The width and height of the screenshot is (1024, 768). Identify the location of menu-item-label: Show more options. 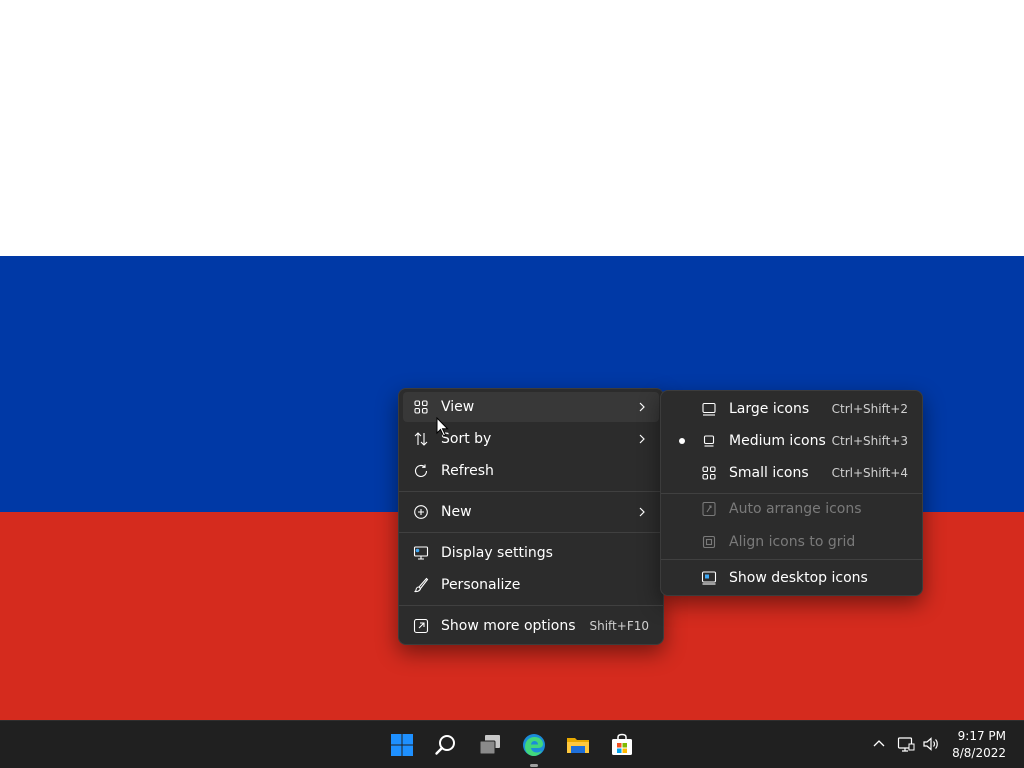
(508, 626).